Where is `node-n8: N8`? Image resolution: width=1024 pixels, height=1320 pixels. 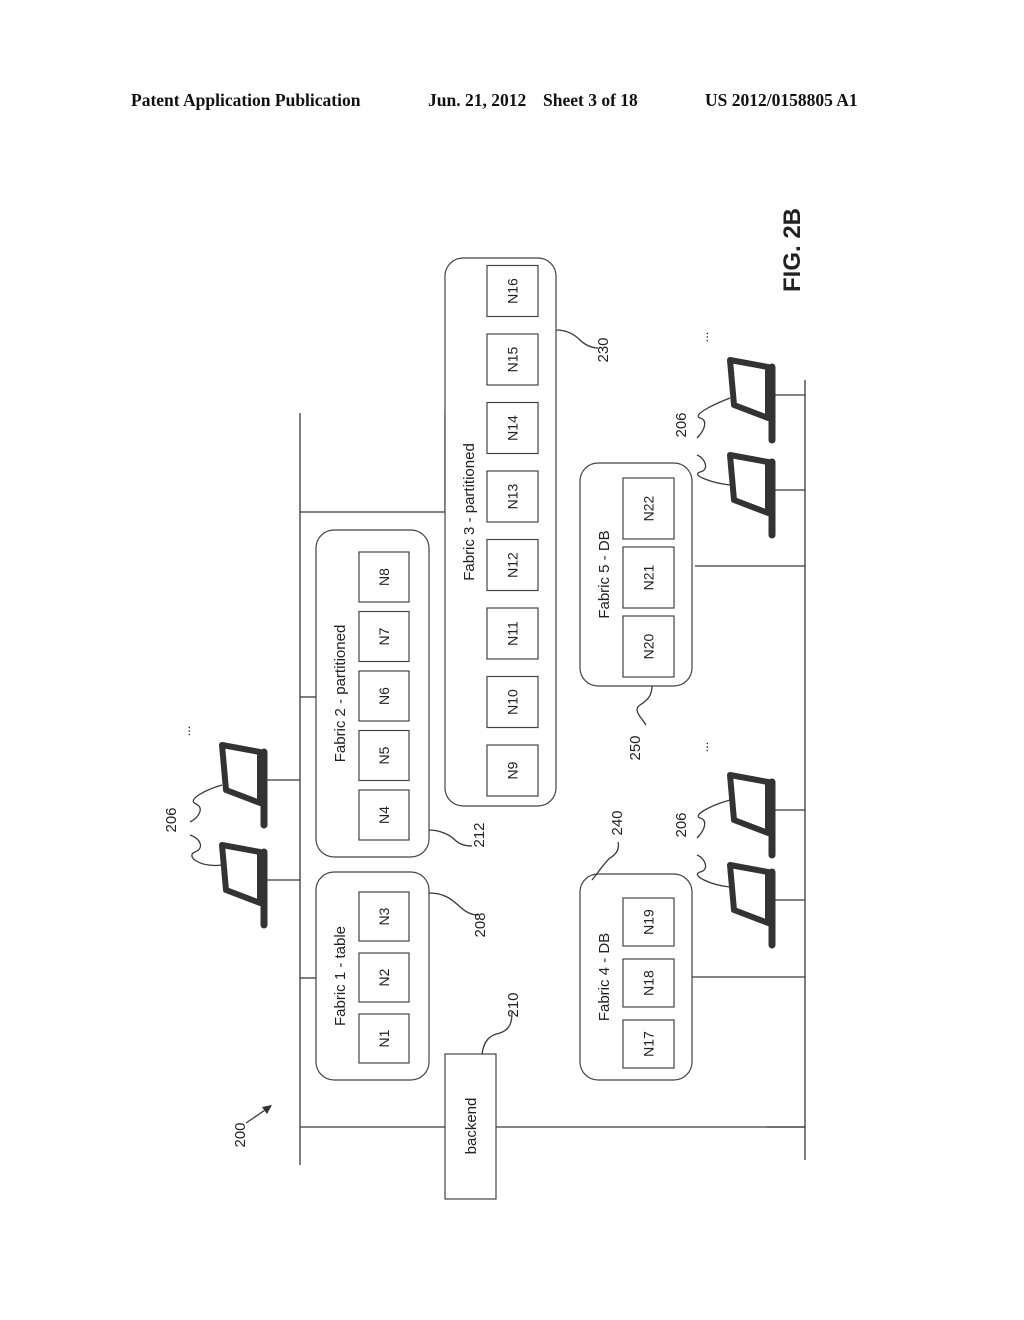 node-n8: N8 is located at coordinates (384, 577).